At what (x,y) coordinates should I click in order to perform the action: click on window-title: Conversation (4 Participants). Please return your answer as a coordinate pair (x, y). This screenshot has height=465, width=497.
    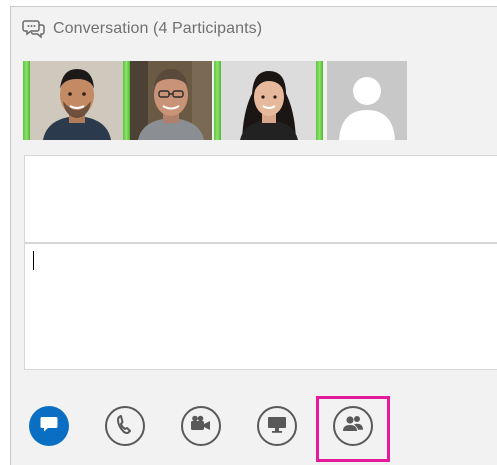
    Looking at the image, I should click on (158, 28).